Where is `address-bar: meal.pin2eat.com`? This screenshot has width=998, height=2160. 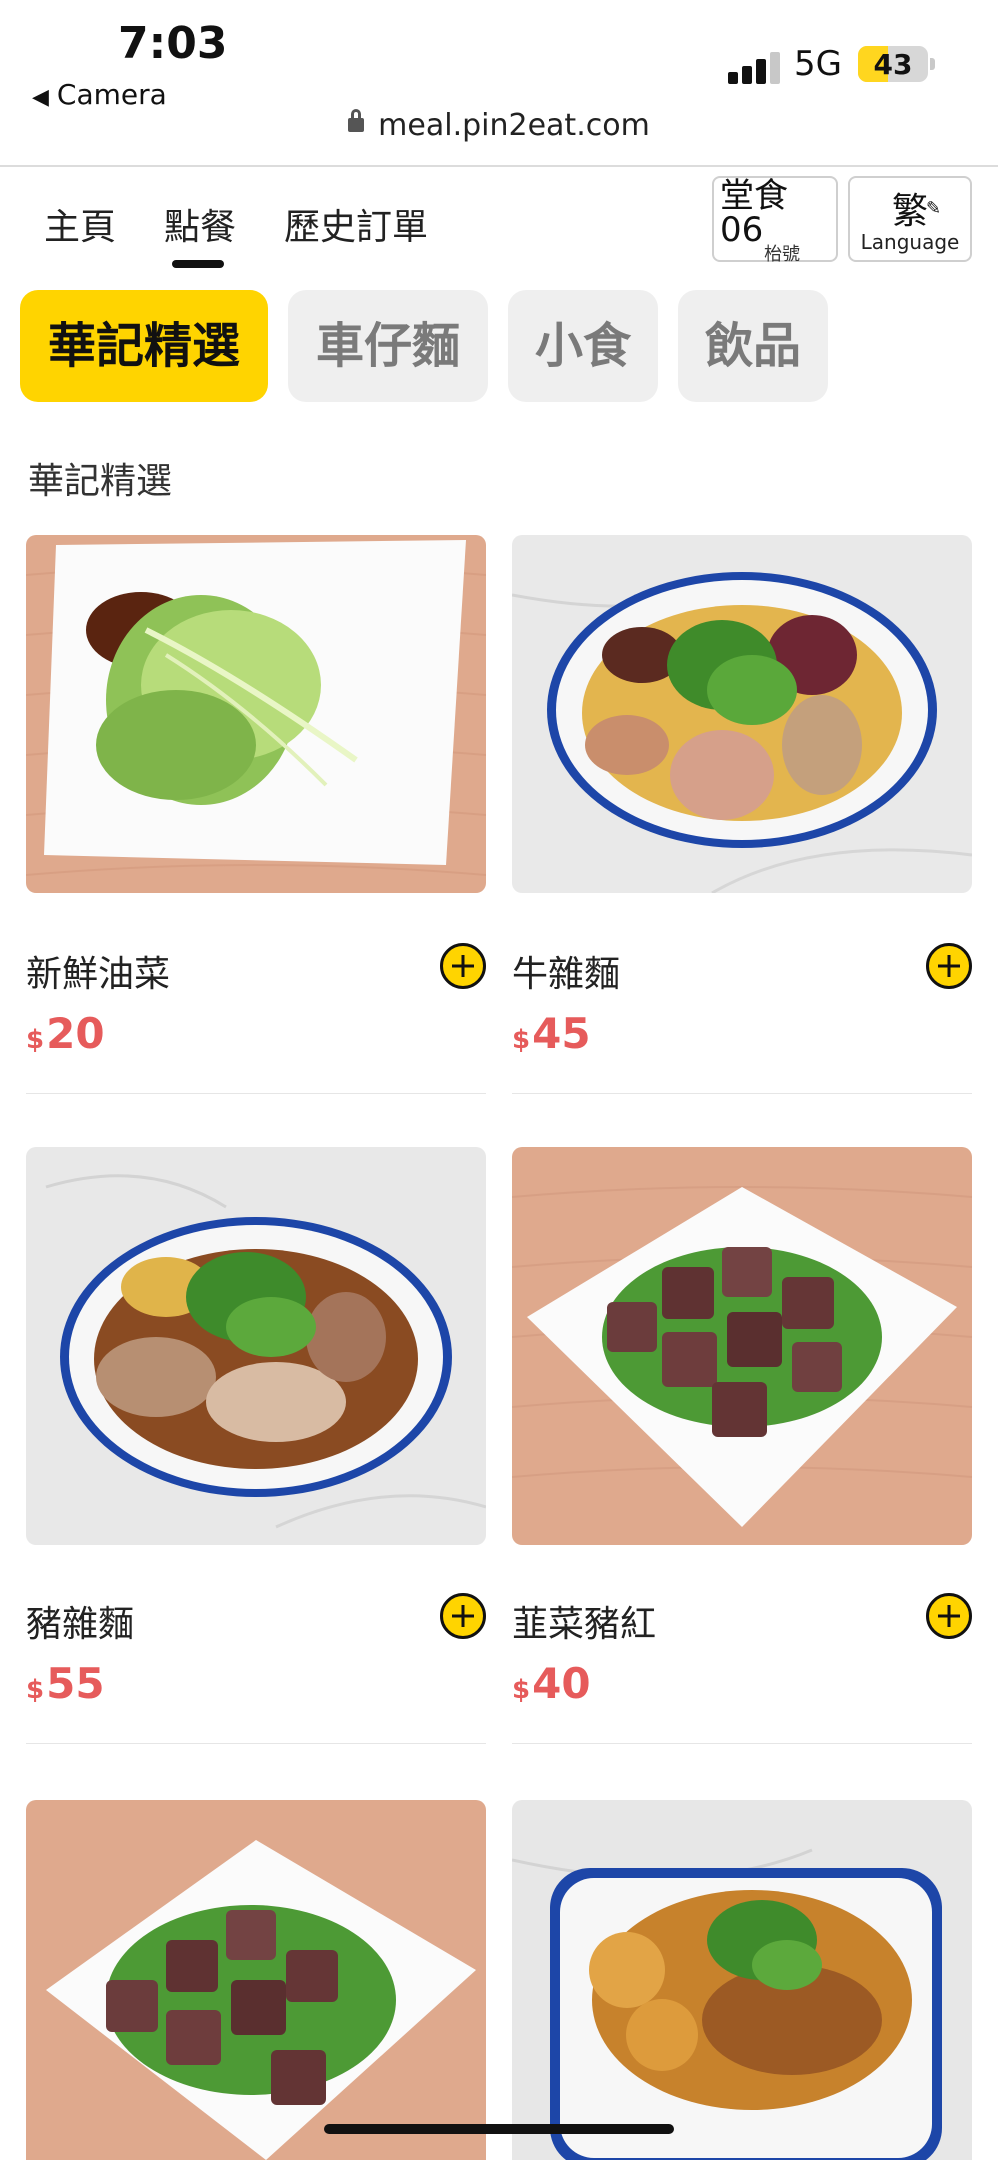
address-bar: meal.pin2eat.com is located at coordinates (499, 125).